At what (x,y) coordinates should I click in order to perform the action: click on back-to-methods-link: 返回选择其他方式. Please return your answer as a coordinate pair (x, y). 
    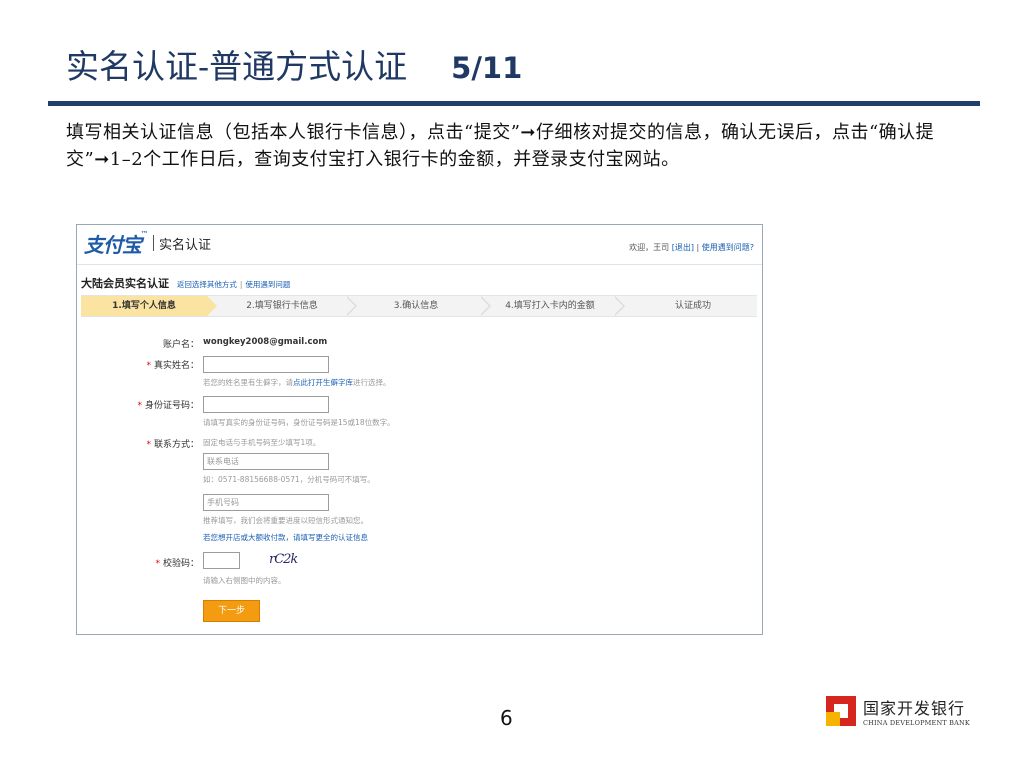
    Looking at the image, I should click on (207, 284).